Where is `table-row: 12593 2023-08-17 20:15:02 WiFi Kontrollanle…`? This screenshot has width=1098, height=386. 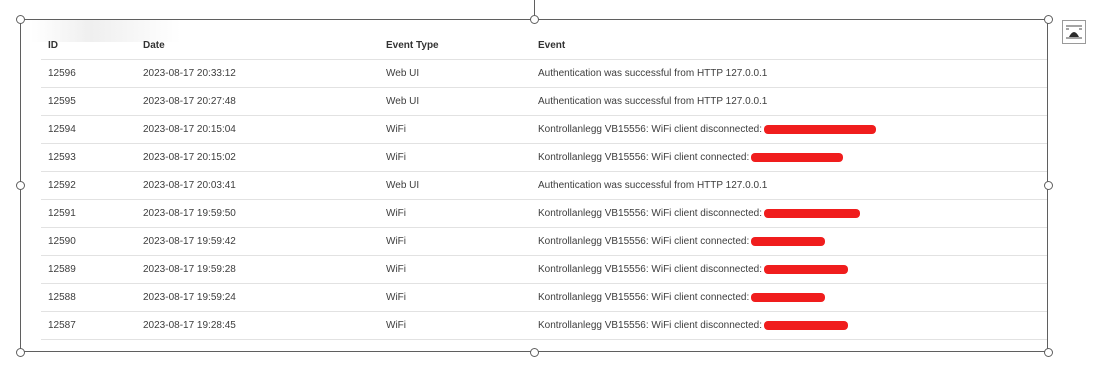
table-row: 12593 2023-08-17 20:15:02 WiFi Kontrollanle… is located at coordinates (544, 157).